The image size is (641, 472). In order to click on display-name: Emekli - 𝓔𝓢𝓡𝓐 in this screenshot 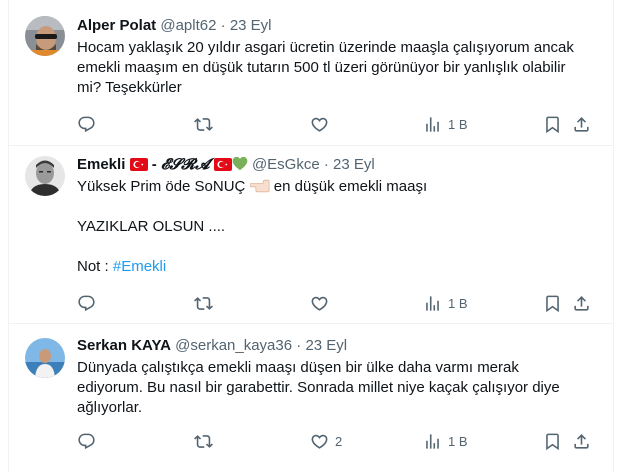, I will do `click(164, 164)`.